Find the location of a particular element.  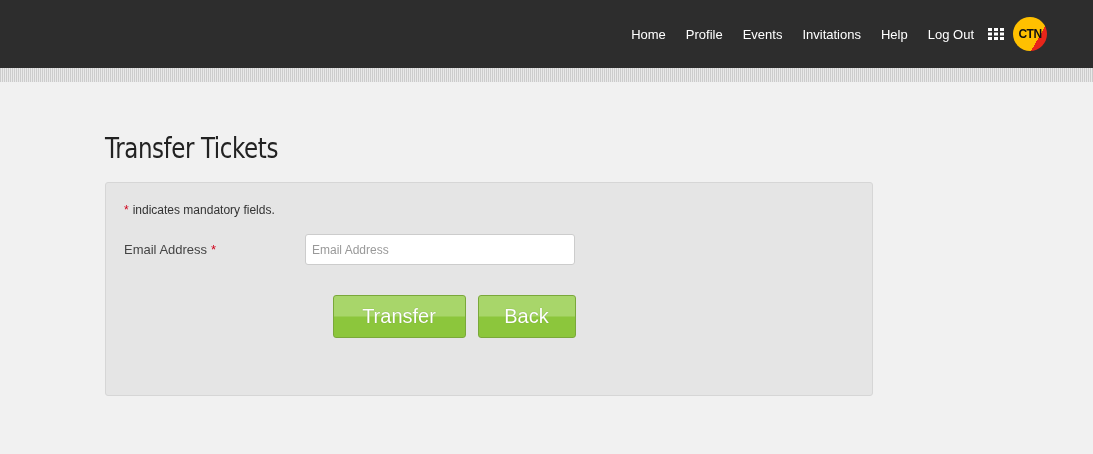

nav-link: Events is located at coordinates (762, 34).